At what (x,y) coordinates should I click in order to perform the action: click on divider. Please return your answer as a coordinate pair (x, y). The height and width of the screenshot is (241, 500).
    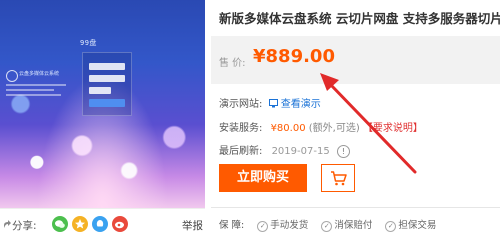
    Looking at the image, I should click on (355, 207).